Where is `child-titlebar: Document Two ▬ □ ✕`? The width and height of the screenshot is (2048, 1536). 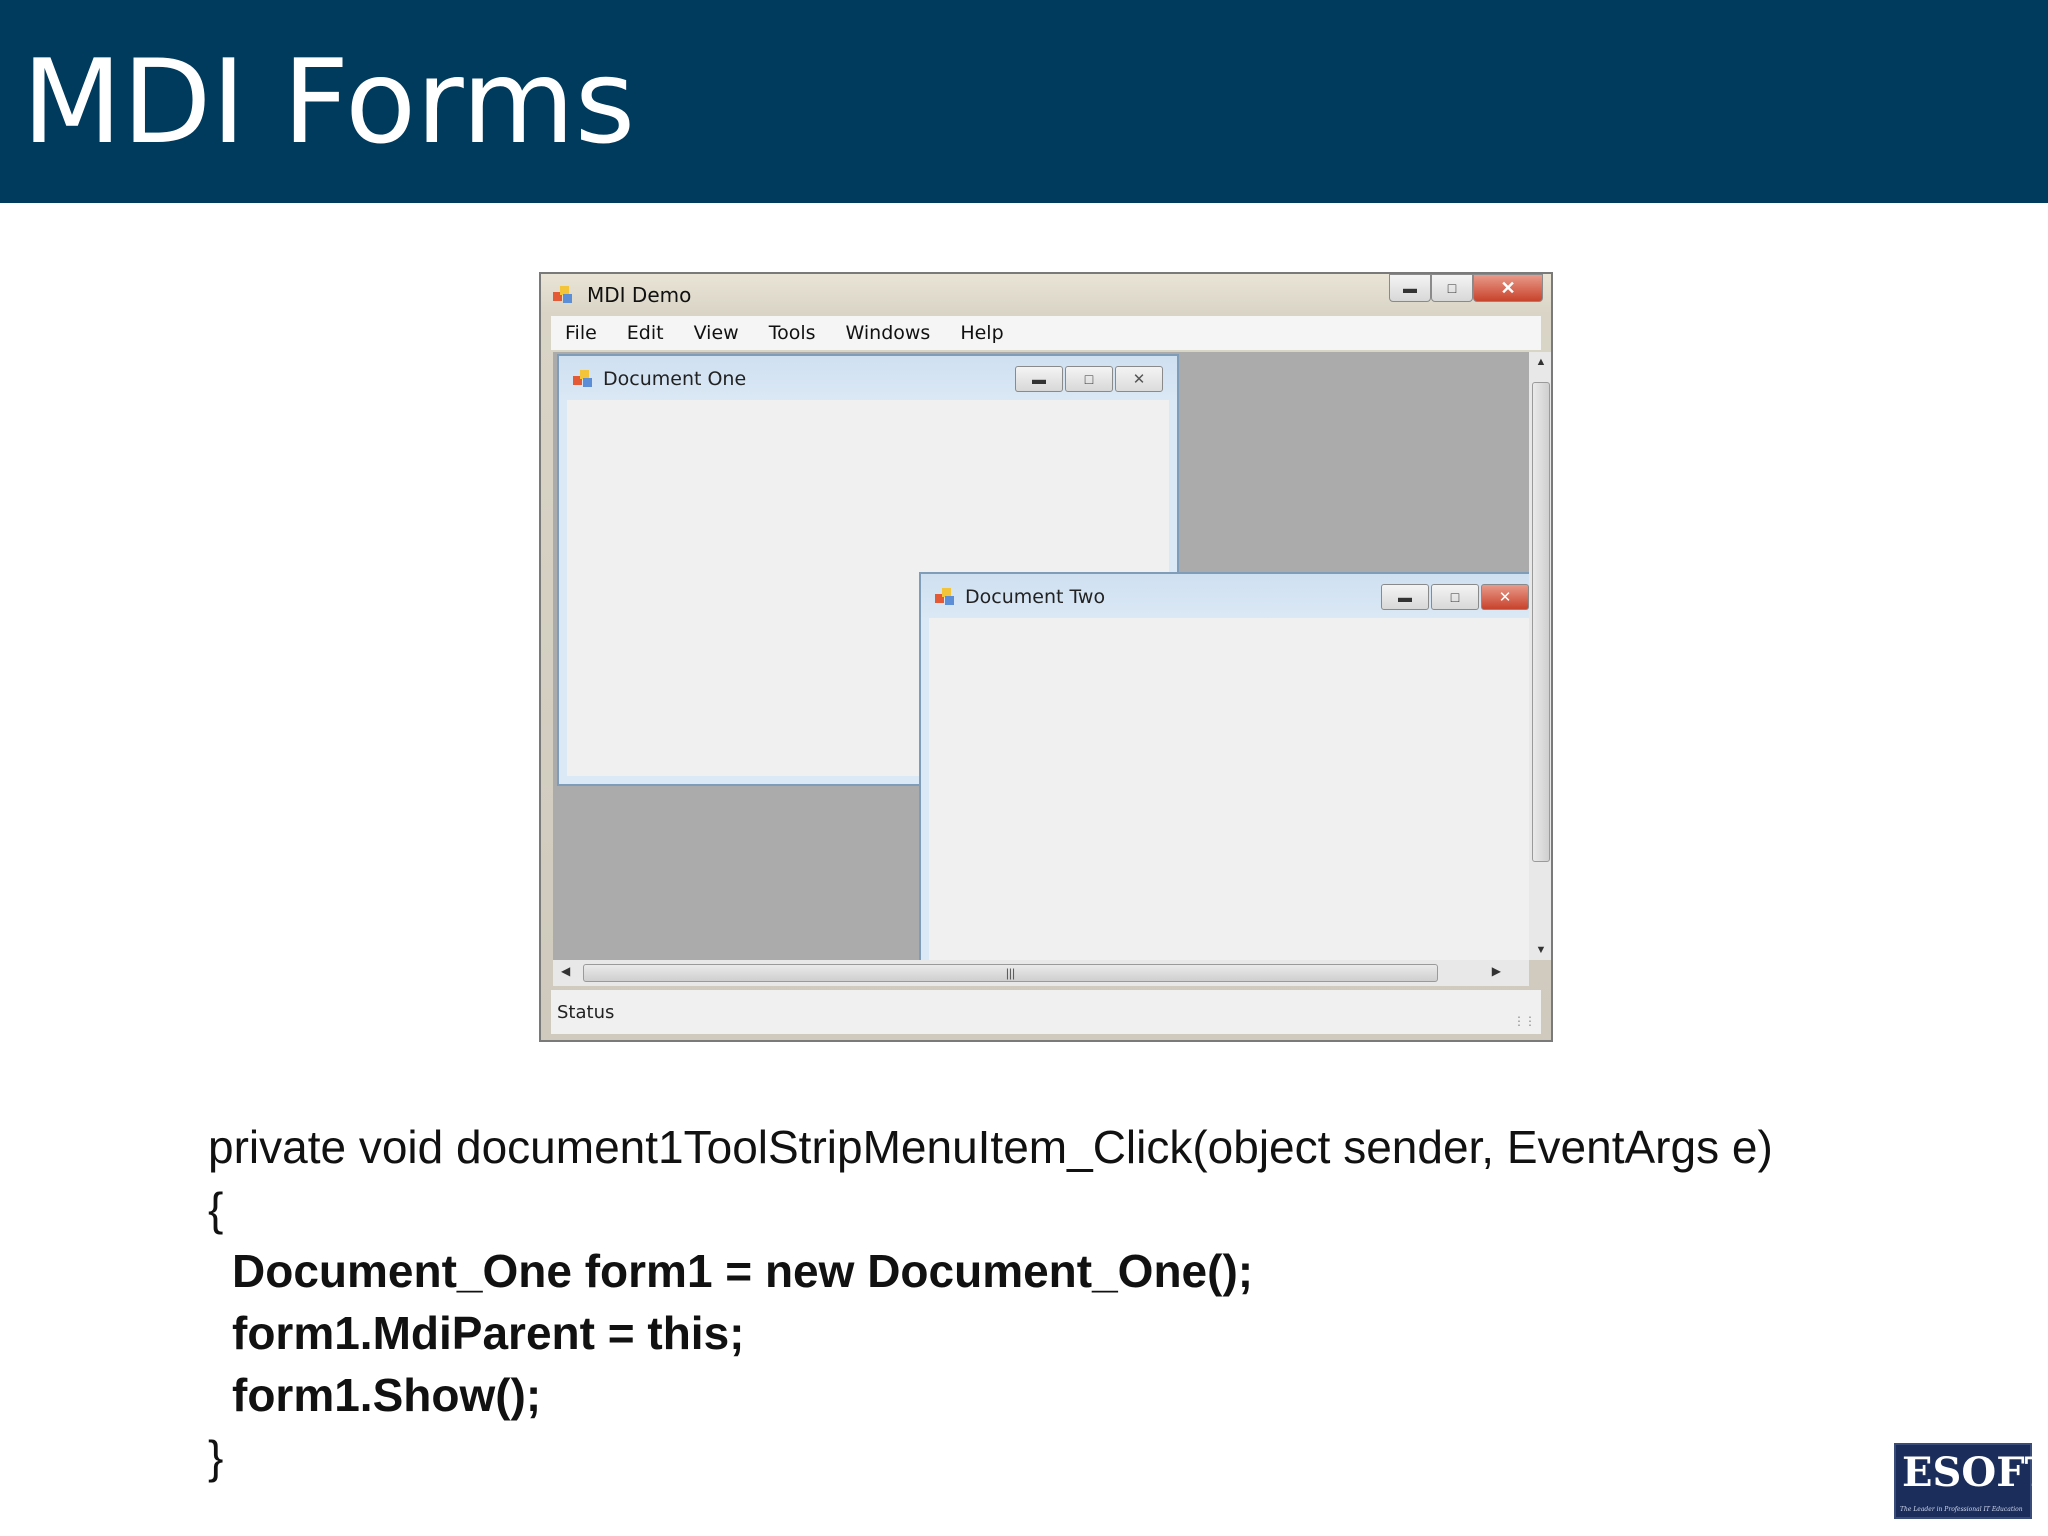
child-titlebar: Document Two ▬ □ ✕ is located at coordinates (1225, 596).